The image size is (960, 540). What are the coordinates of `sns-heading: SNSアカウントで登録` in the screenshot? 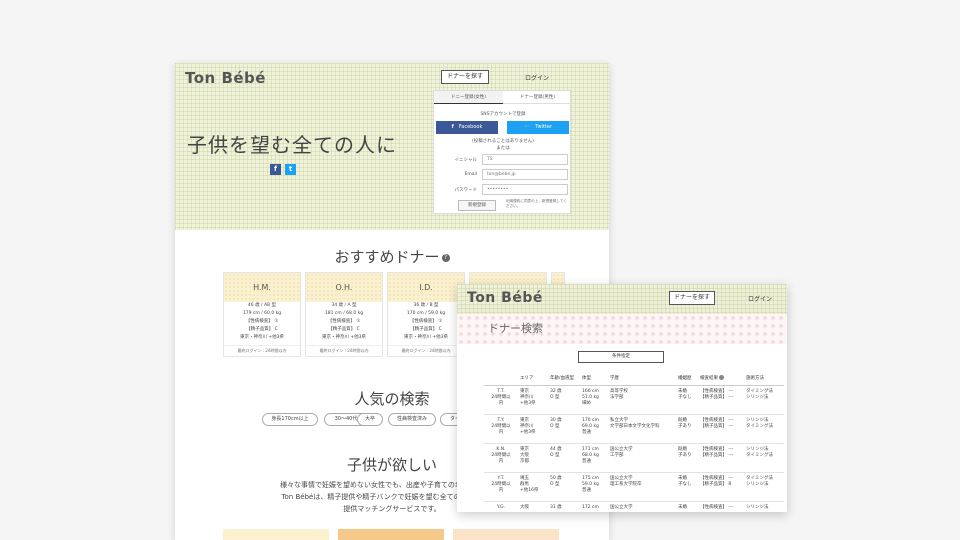 It's located at (503, 114).